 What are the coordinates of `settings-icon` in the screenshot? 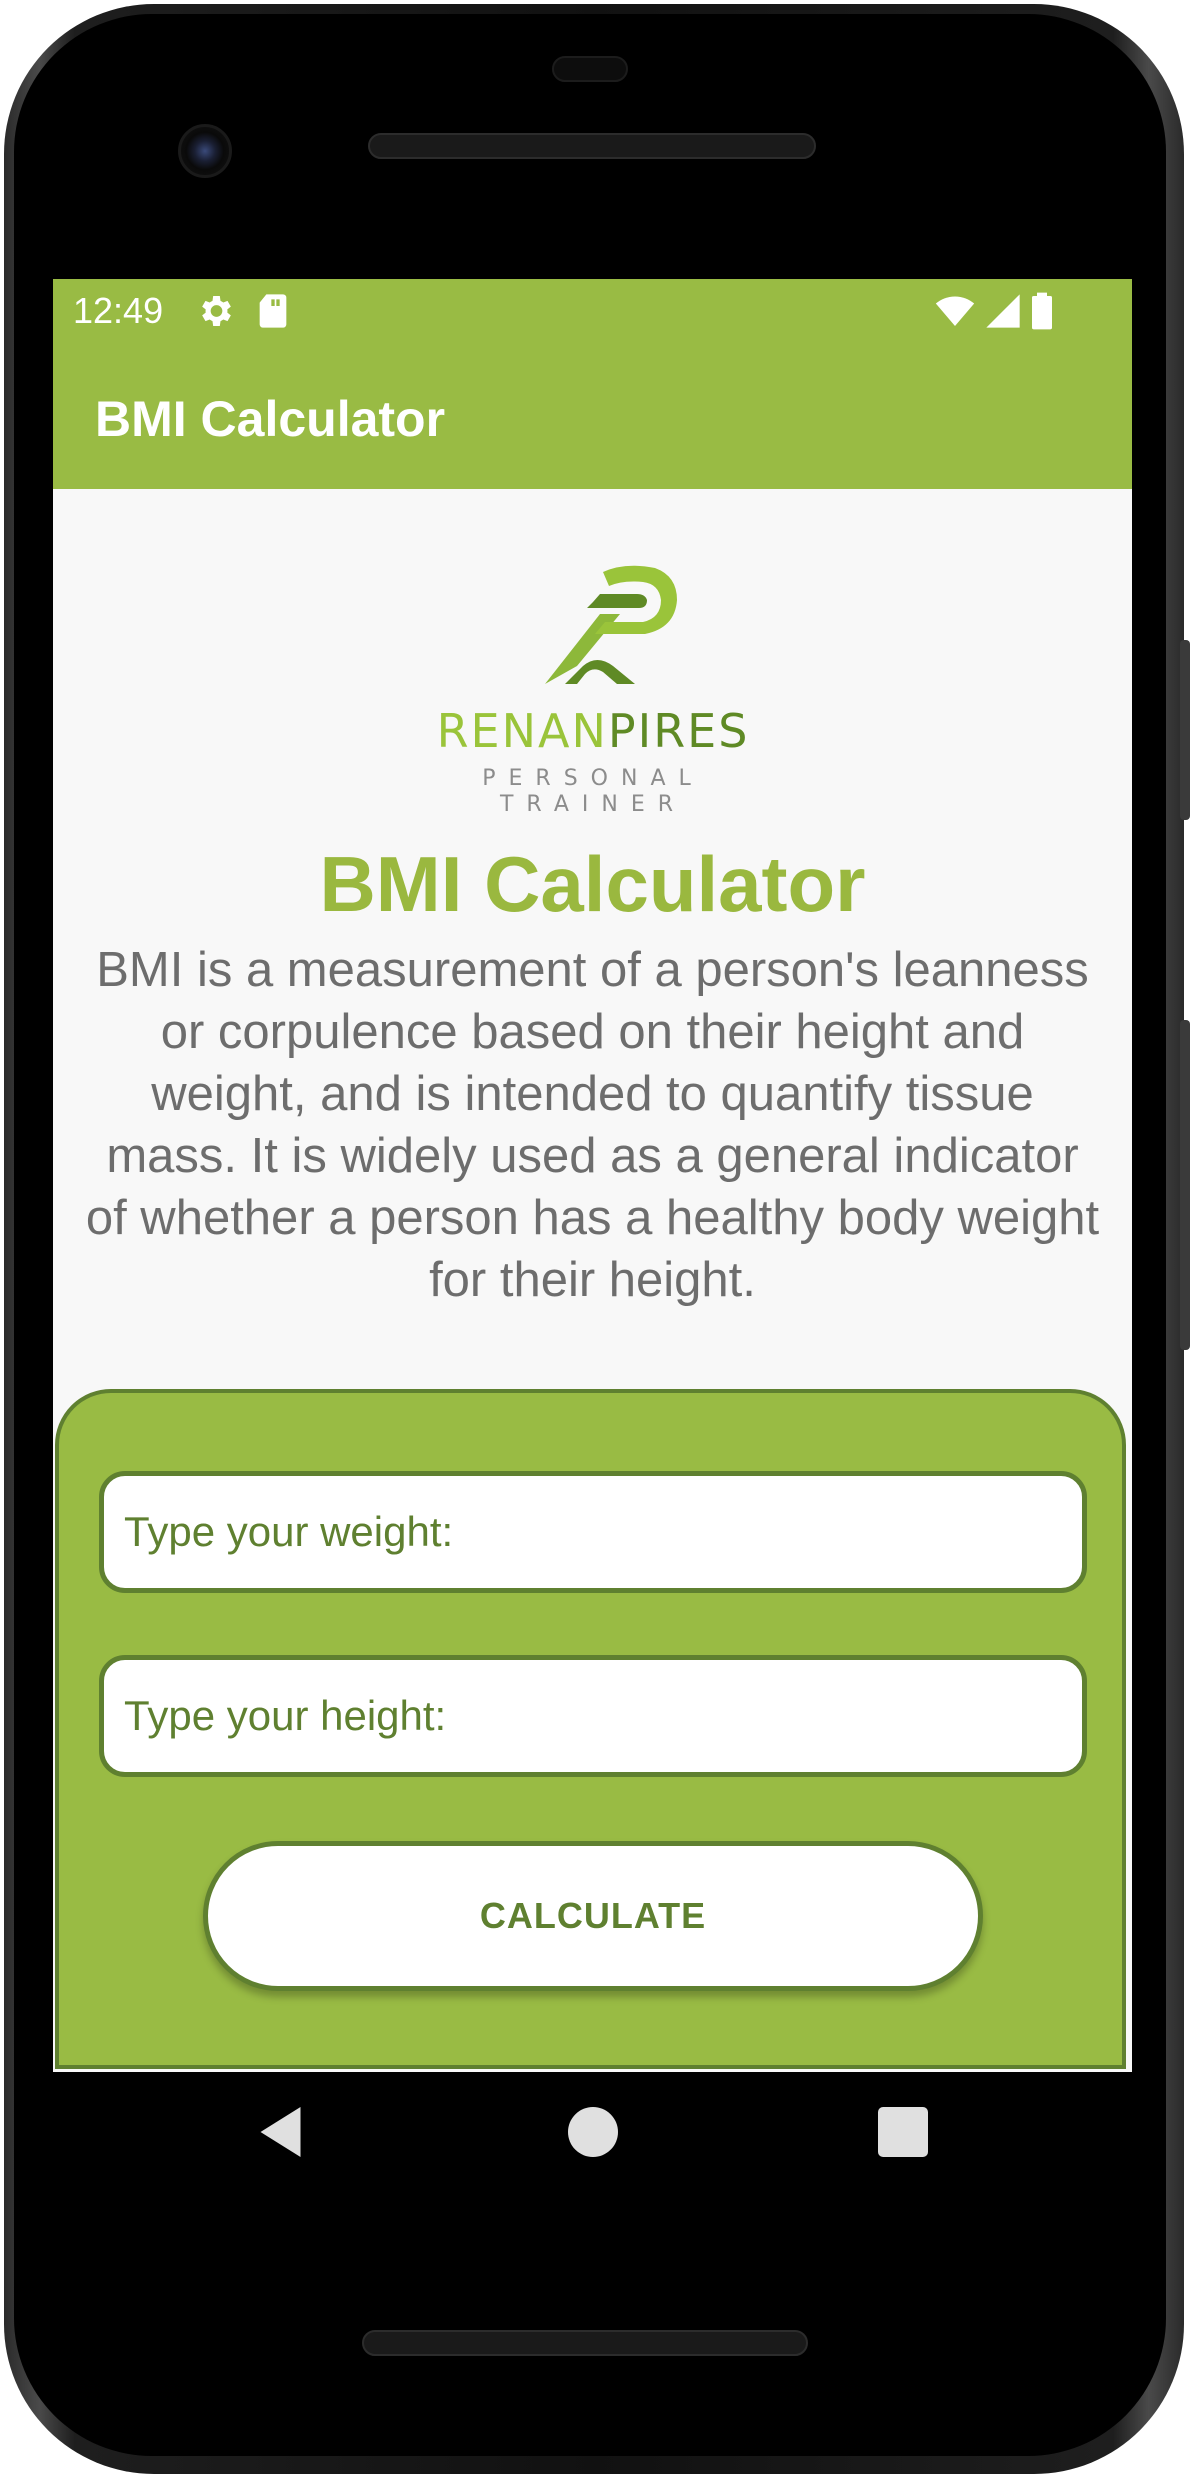 It's located at (216, 311).